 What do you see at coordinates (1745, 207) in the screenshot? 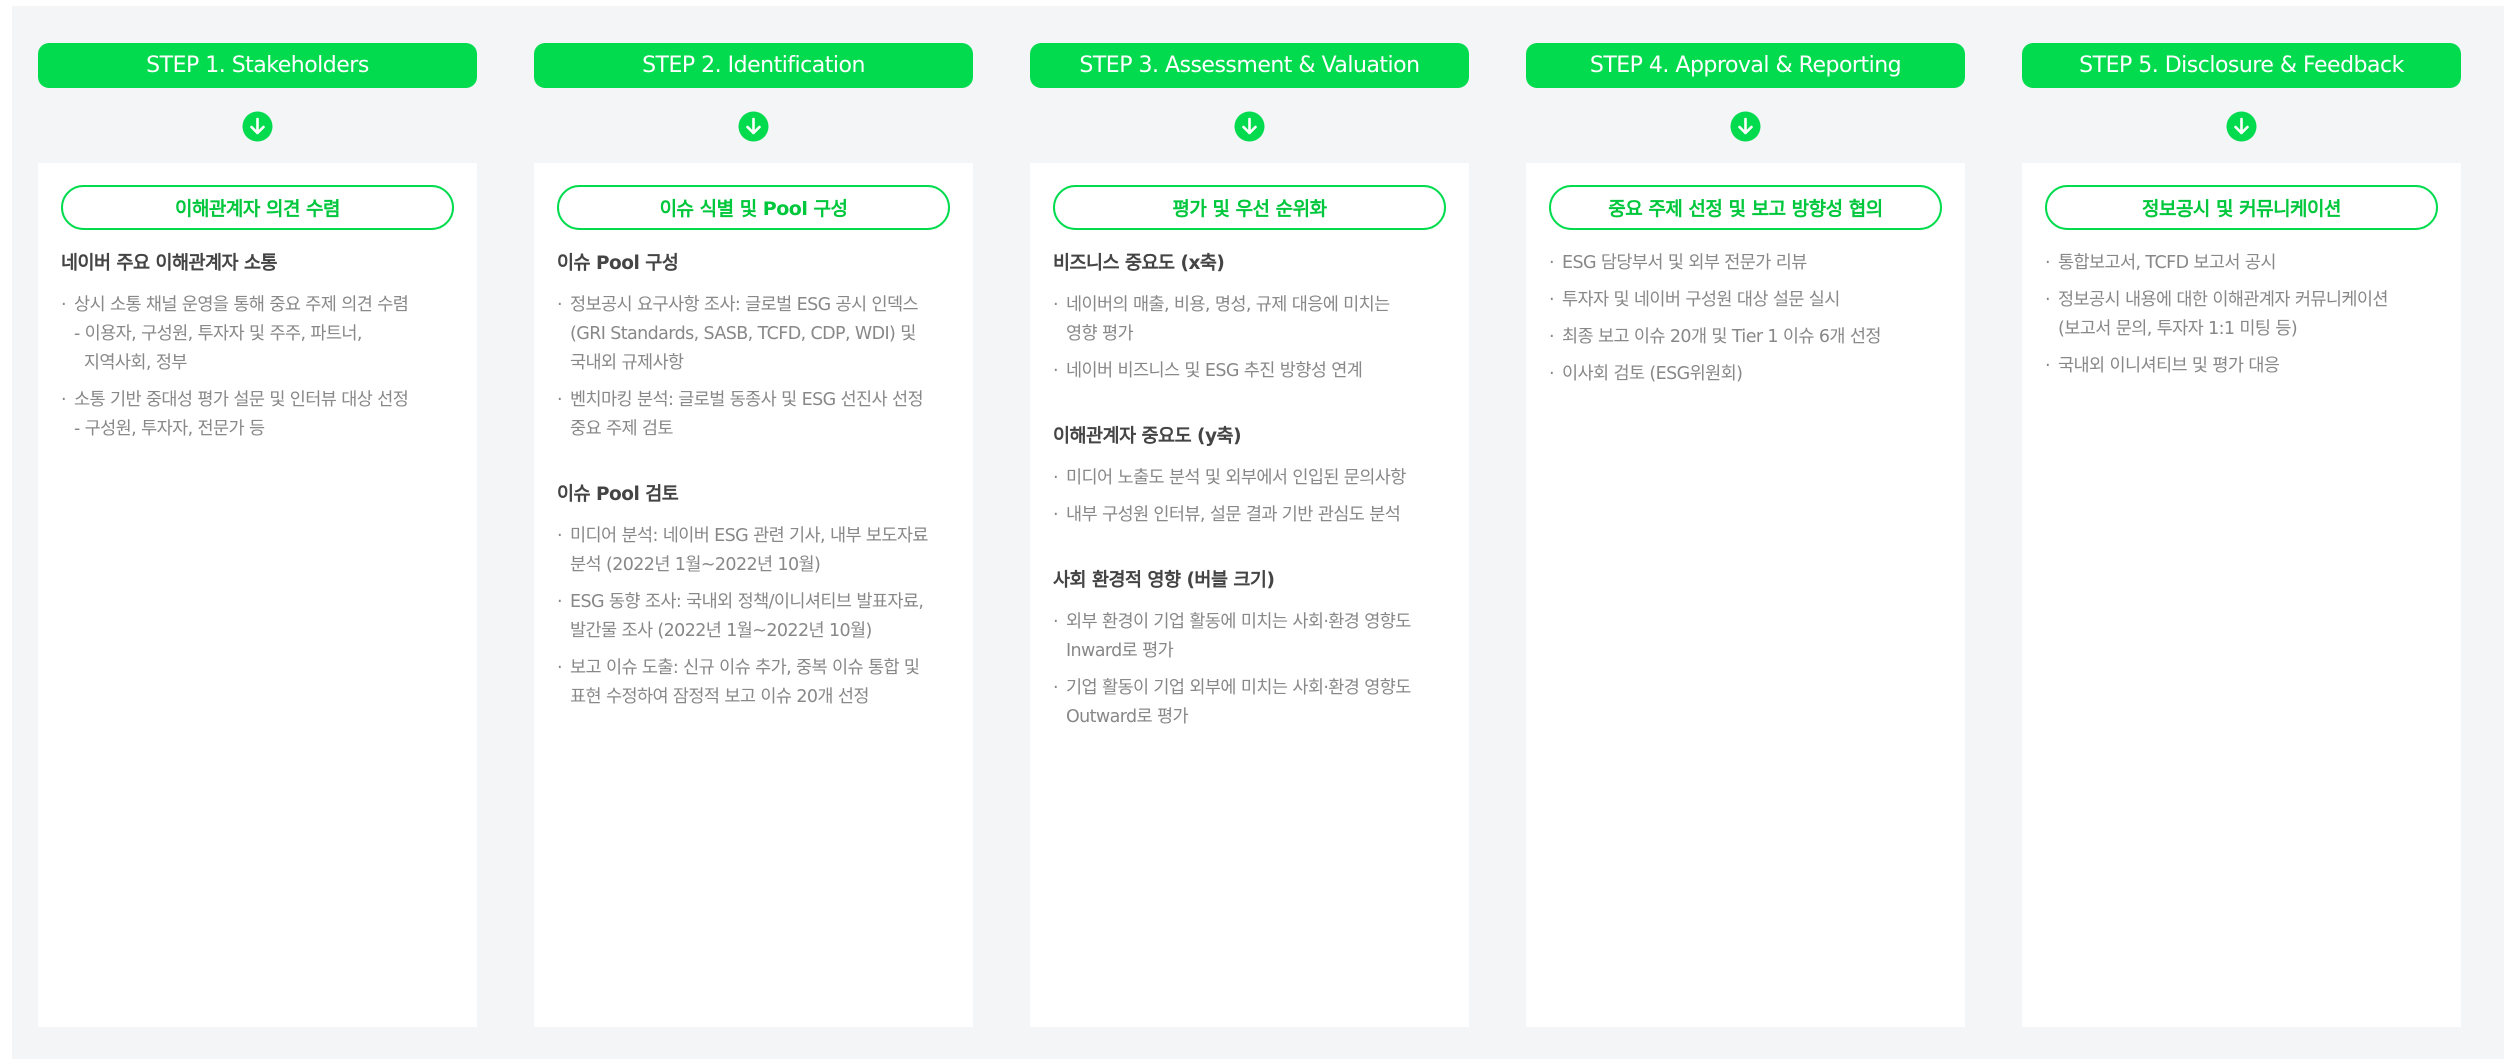
I see `step-box-title: 중요 주제 선정 및 보고 방향성 협의` at bounding box center [1745, 207].